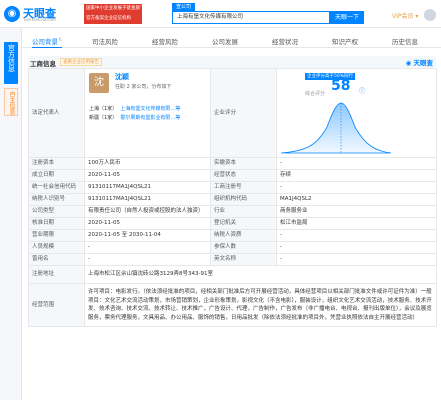  Describe the element at coordinates (423, 63) in the screenshot. I see `brand-text: 天眼查` at that location.